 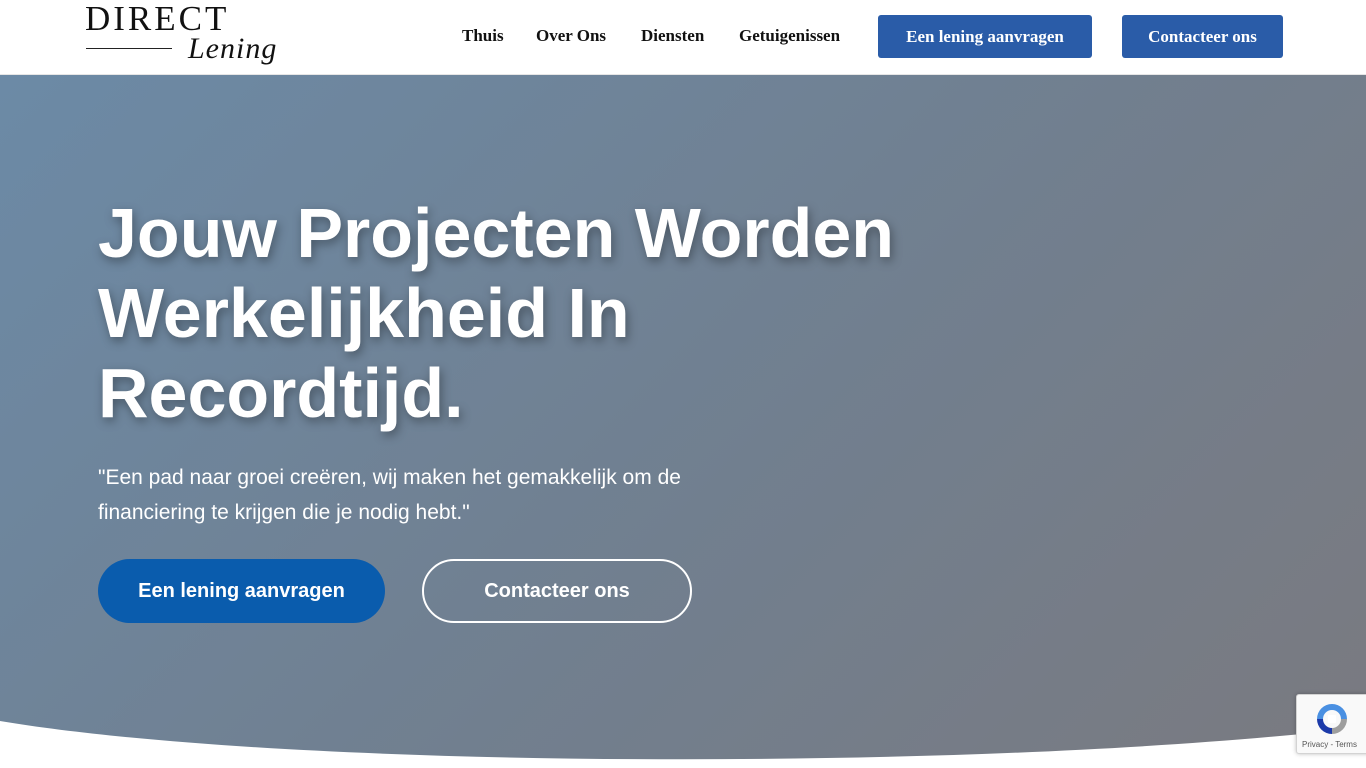 I want to click on hero-apply-button: Een lening aanvragen, so click(x=241, y=591).